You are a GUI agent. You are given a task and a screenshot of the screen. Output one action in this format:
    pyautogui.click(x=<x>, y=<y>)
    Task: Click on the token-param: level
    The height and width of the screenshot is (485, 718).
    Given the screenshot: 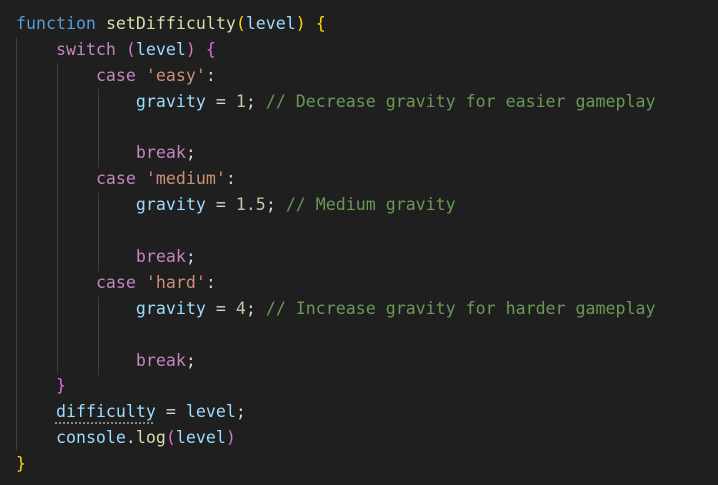 What is the action you would take?
    pyautogui.click(x=270, y=23)
    